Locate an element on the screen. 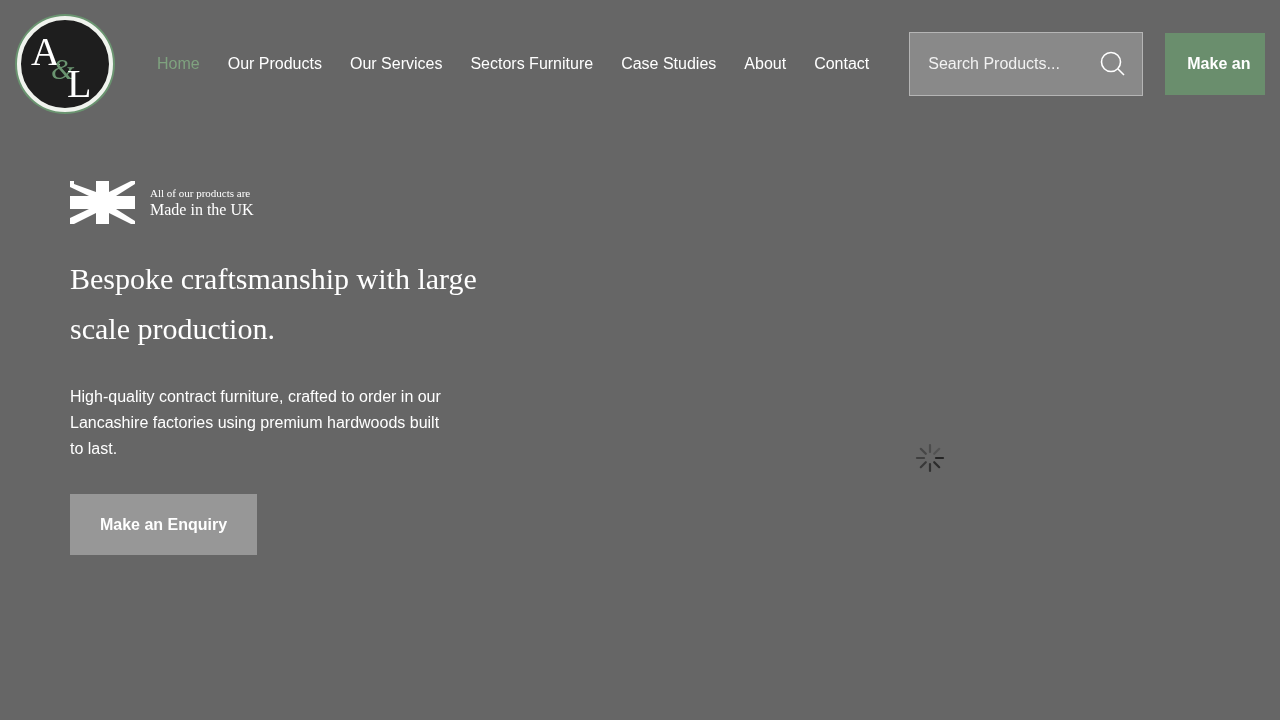  search-icon is located at coordinates (1113, 64).